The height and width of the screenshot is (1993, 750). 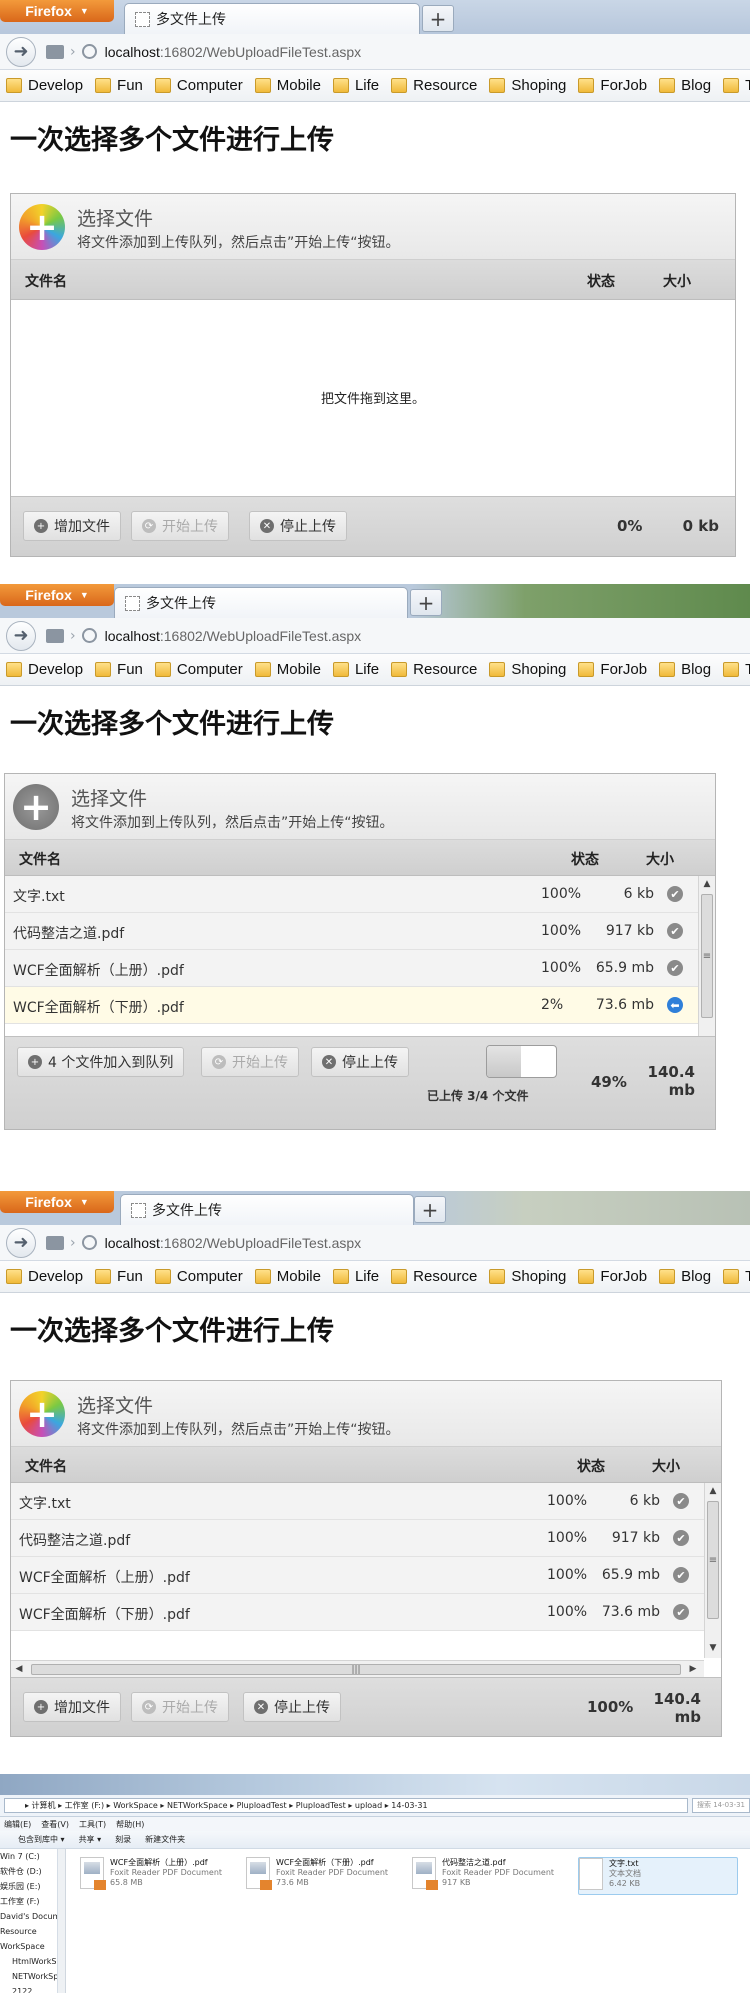 What do you see at coordinates (28, 1886) in the screenshot?
I see `tree-item: 娱乐园 (E:)` at bounding box center [28, 1886].